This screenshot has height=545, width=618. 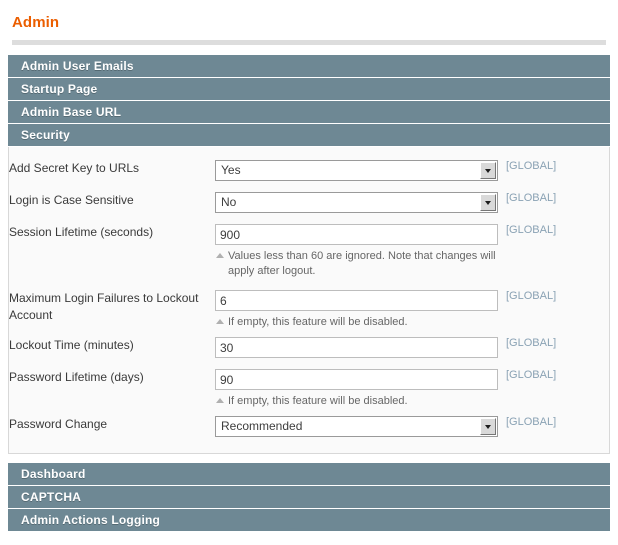 I want to click on field-note-password-lifetime: If empty, this feature will be disabled., so click(x=357, y=399).